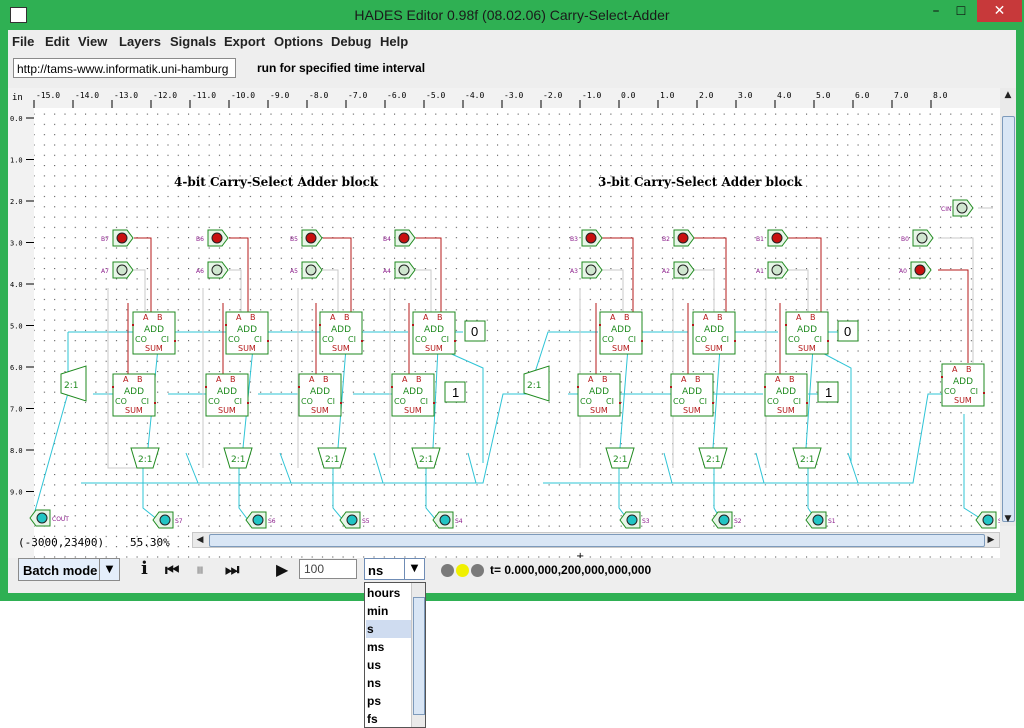 The image size is (1024, 728). I want to click on ruler-tick-label: -7.0, so click(357, 95).